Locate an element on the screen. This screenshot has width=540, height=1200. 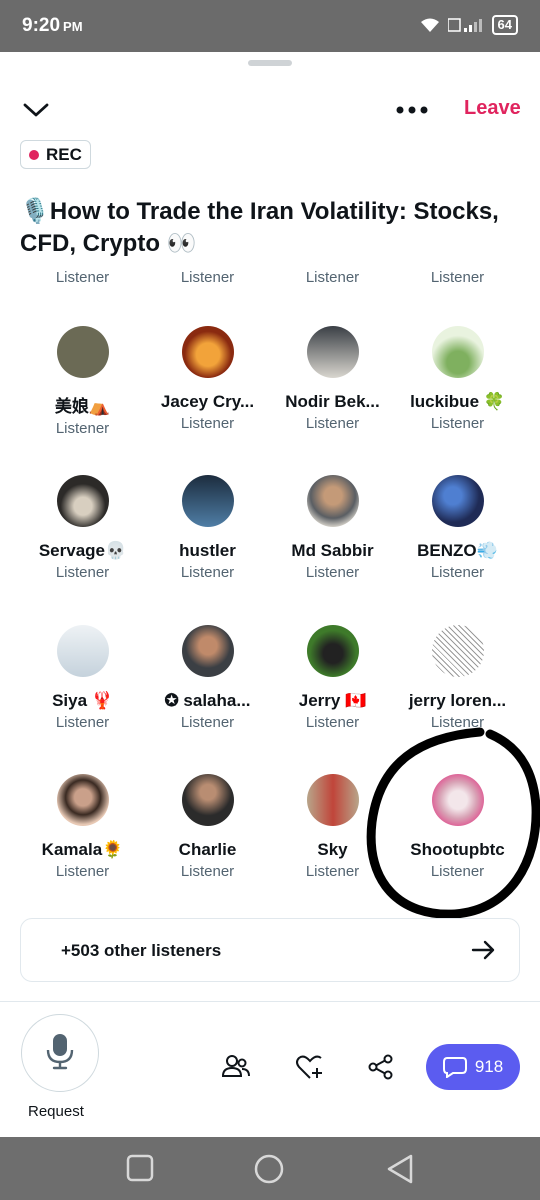
back-icon is located at coordinates (400, 1169).